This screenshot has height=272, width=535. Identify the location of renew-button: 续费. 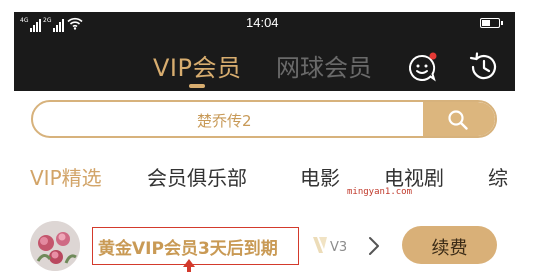
(449, 245).